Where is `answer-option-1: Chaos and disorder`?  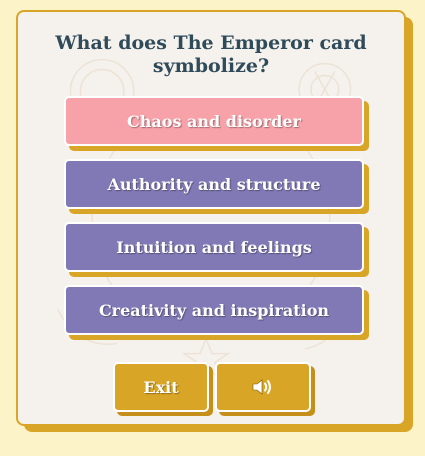 answer-option-1: Chaos and disorder is located at coordinates (216, 123).